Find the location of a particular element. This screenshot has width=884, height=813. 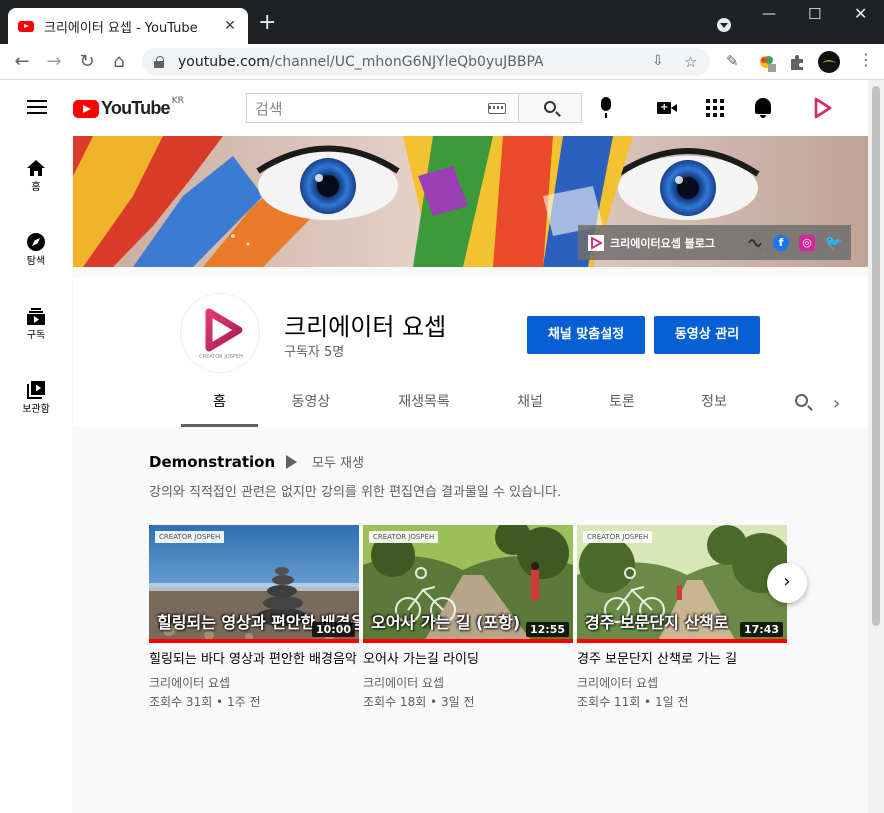

customize-channel-button: 채널 맞춤설정 is located at coordinates (586, 335).